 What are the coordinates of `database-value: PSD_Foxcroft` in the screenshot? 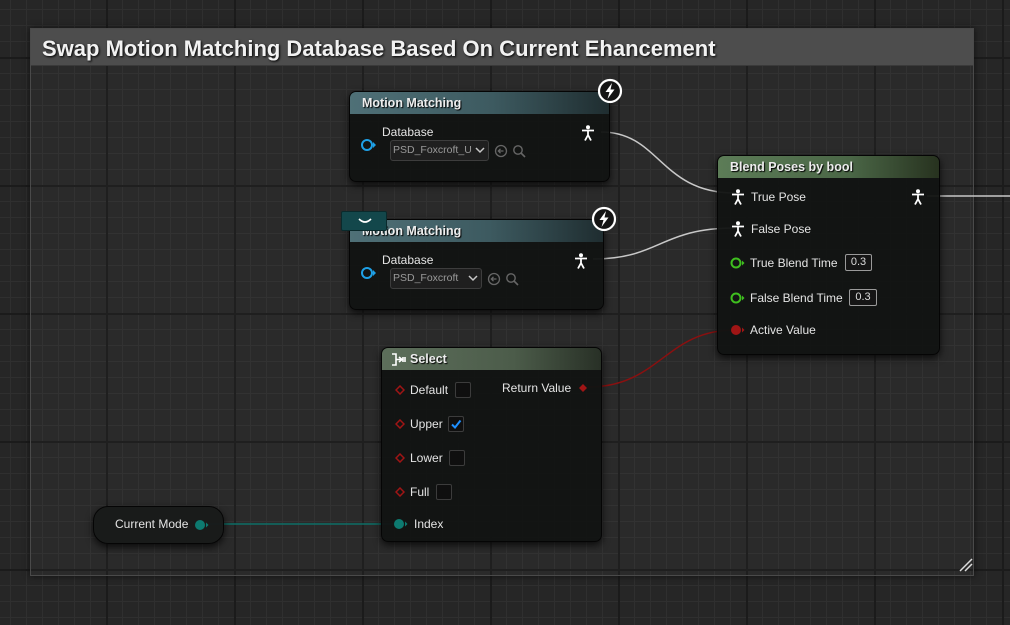 It's located at (426, 278).